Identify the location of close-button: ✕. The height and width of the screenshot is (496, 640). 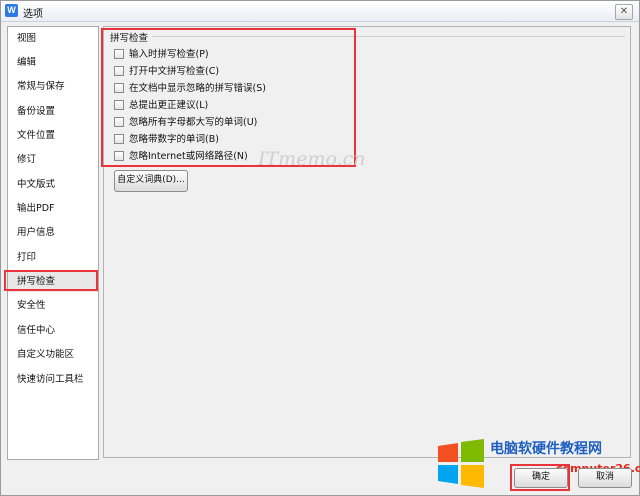
(624, 12).